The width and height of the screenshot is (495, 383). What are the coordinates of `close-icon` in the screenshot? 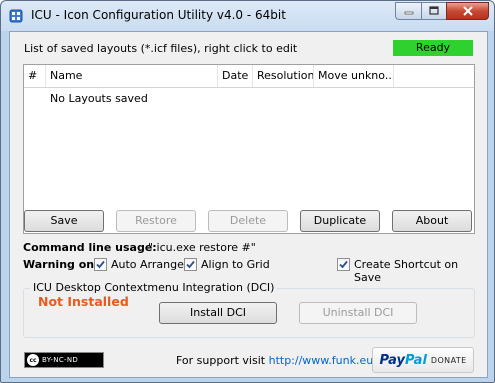 It's located at (467, 11).